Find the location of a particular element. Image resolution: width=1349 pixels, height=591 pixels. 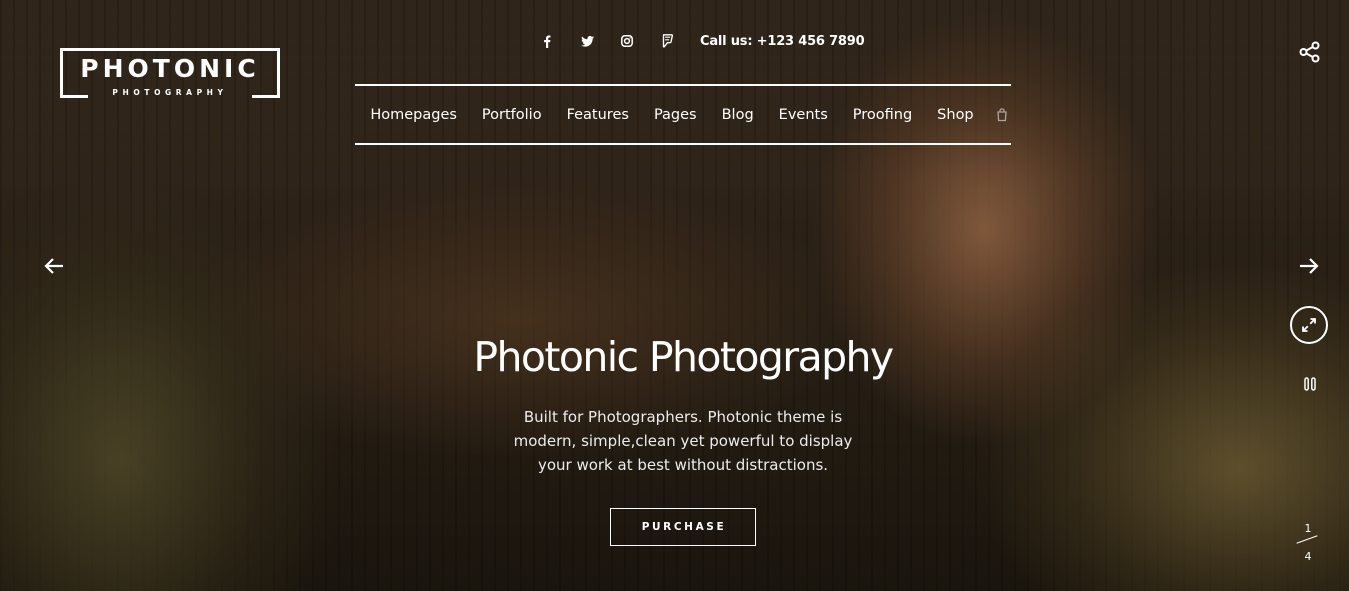

site-logo: PHOTONIC PHOTOGRAPHY is located at coordinates (170, 73).